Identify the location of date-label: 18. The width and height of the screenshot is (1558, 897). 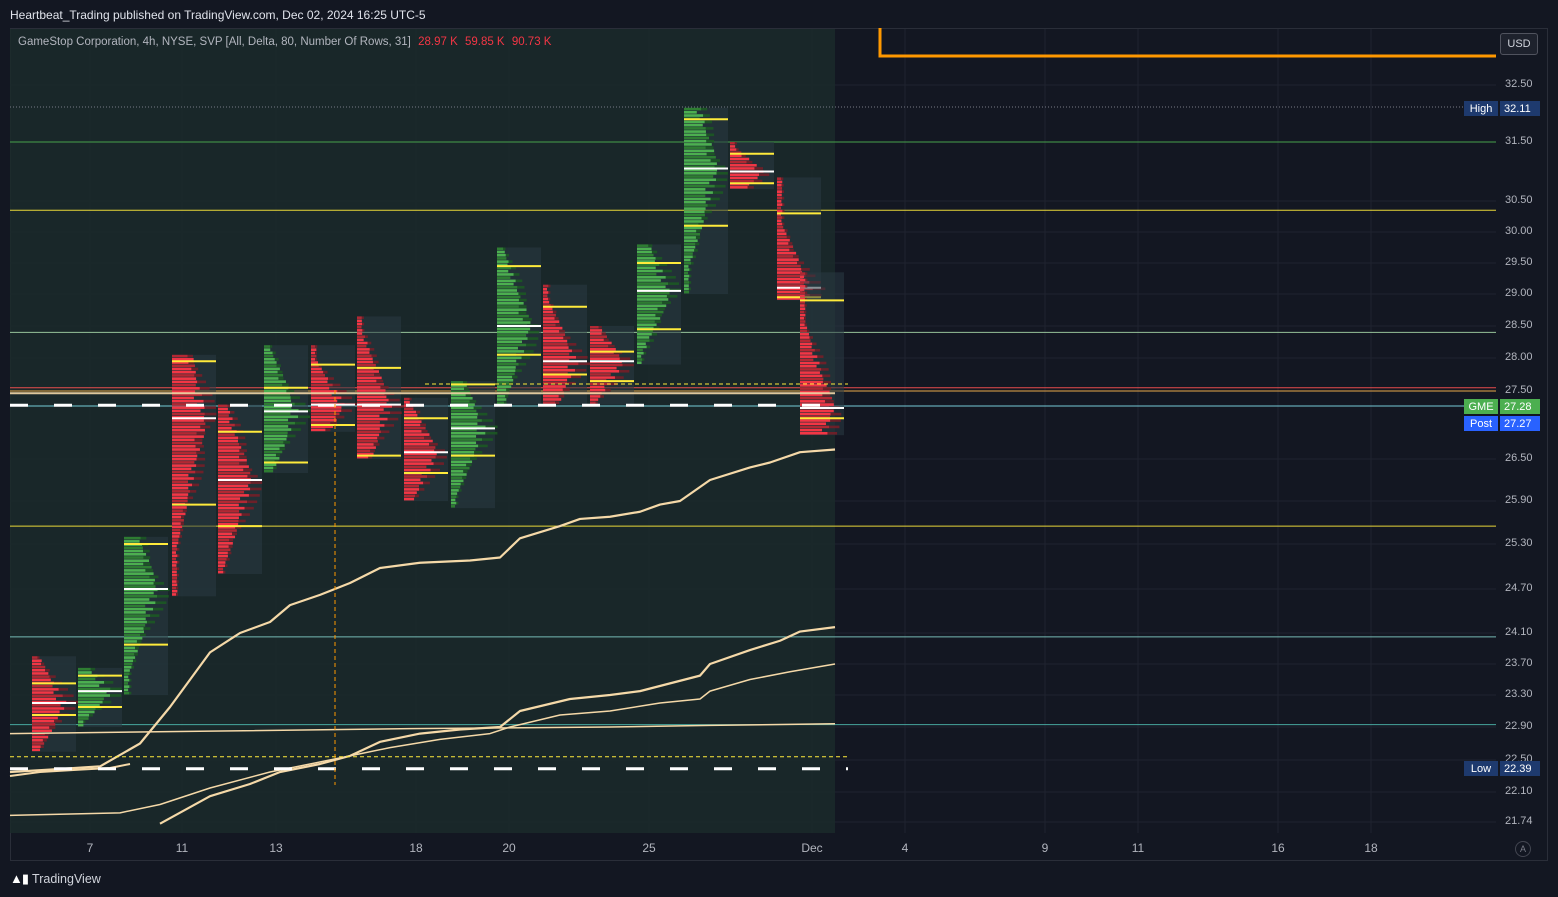
(1371, 848).